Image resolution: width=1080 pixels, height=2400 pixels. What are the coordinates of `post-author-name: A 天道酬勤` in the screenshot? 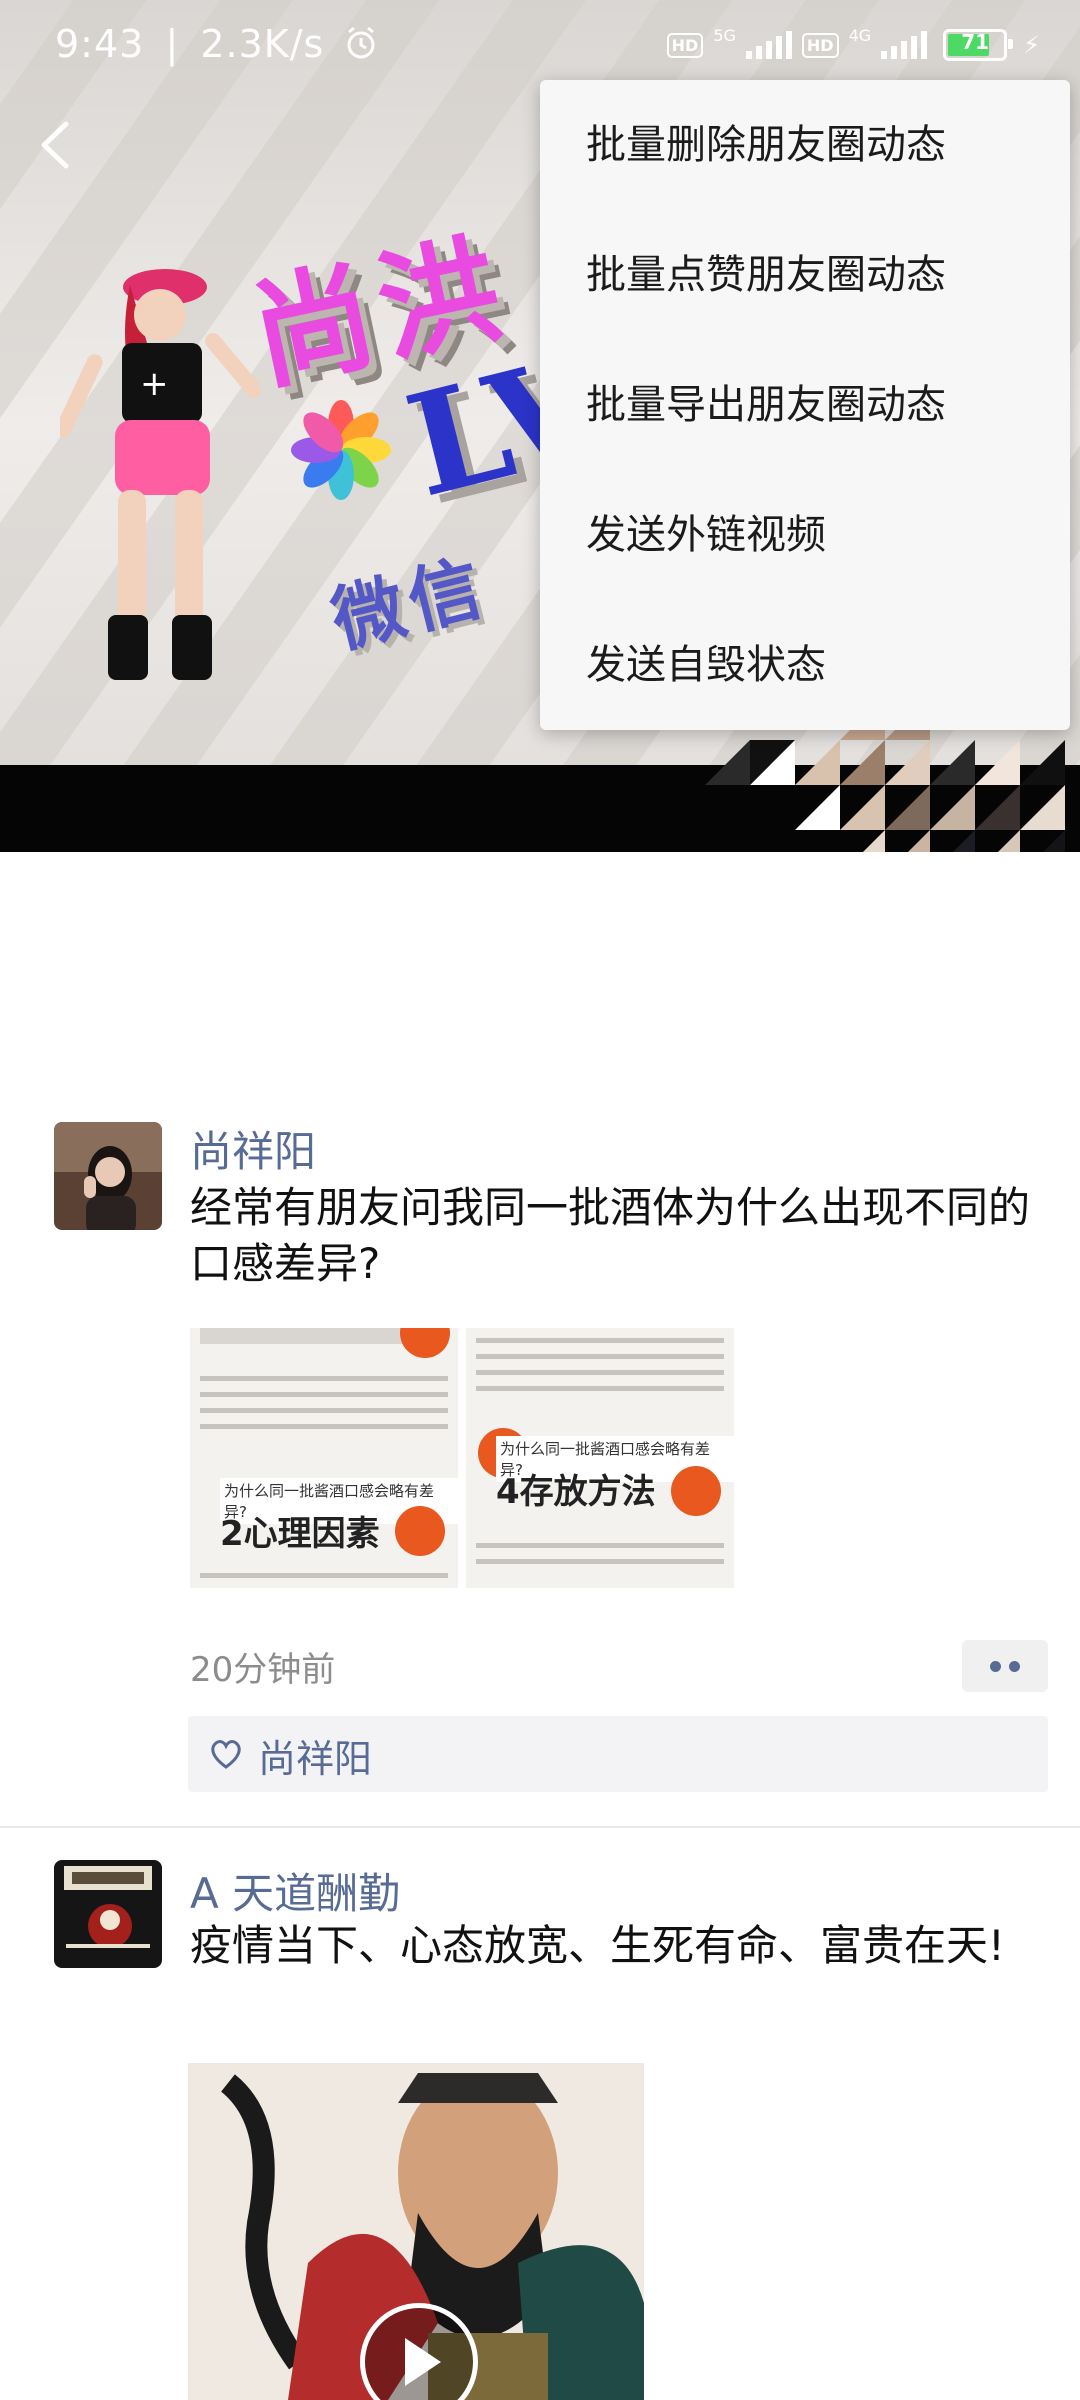 It's located at (295, 1890).